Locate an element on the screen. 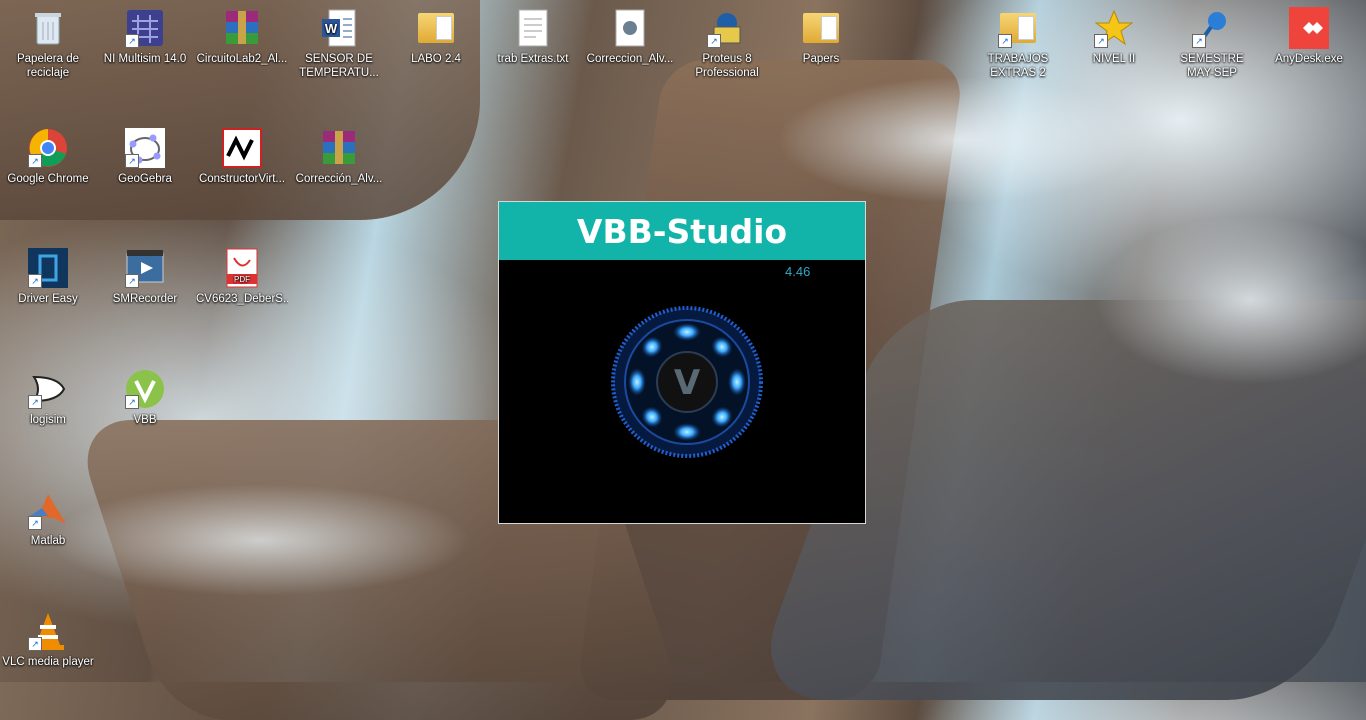  desktop-icon-matlab: ↗ Matlab is located at coordinates (48, 519).